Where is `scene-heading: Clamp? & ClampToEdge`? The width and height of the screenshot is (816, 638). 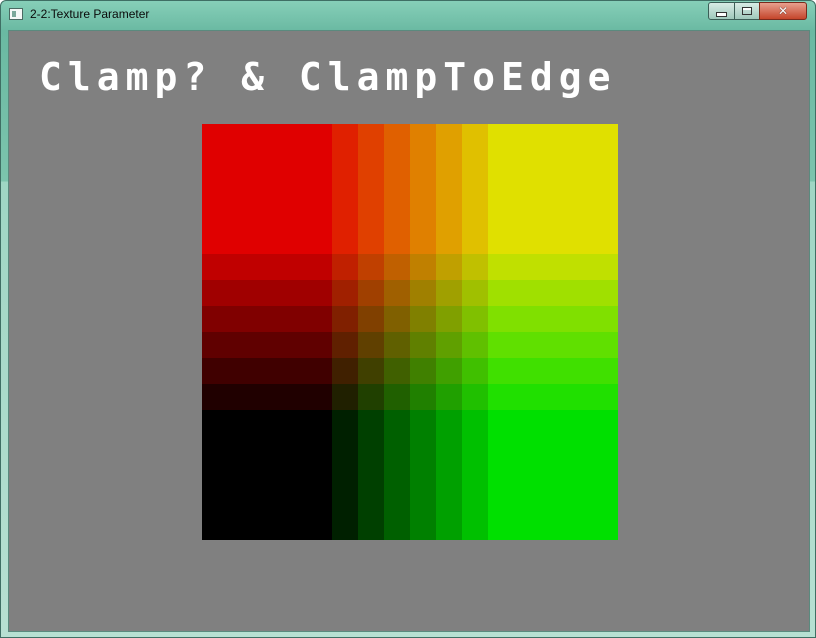
scene-heading: Clamp? & ClampToEdge is located at coordinates (328, 77).